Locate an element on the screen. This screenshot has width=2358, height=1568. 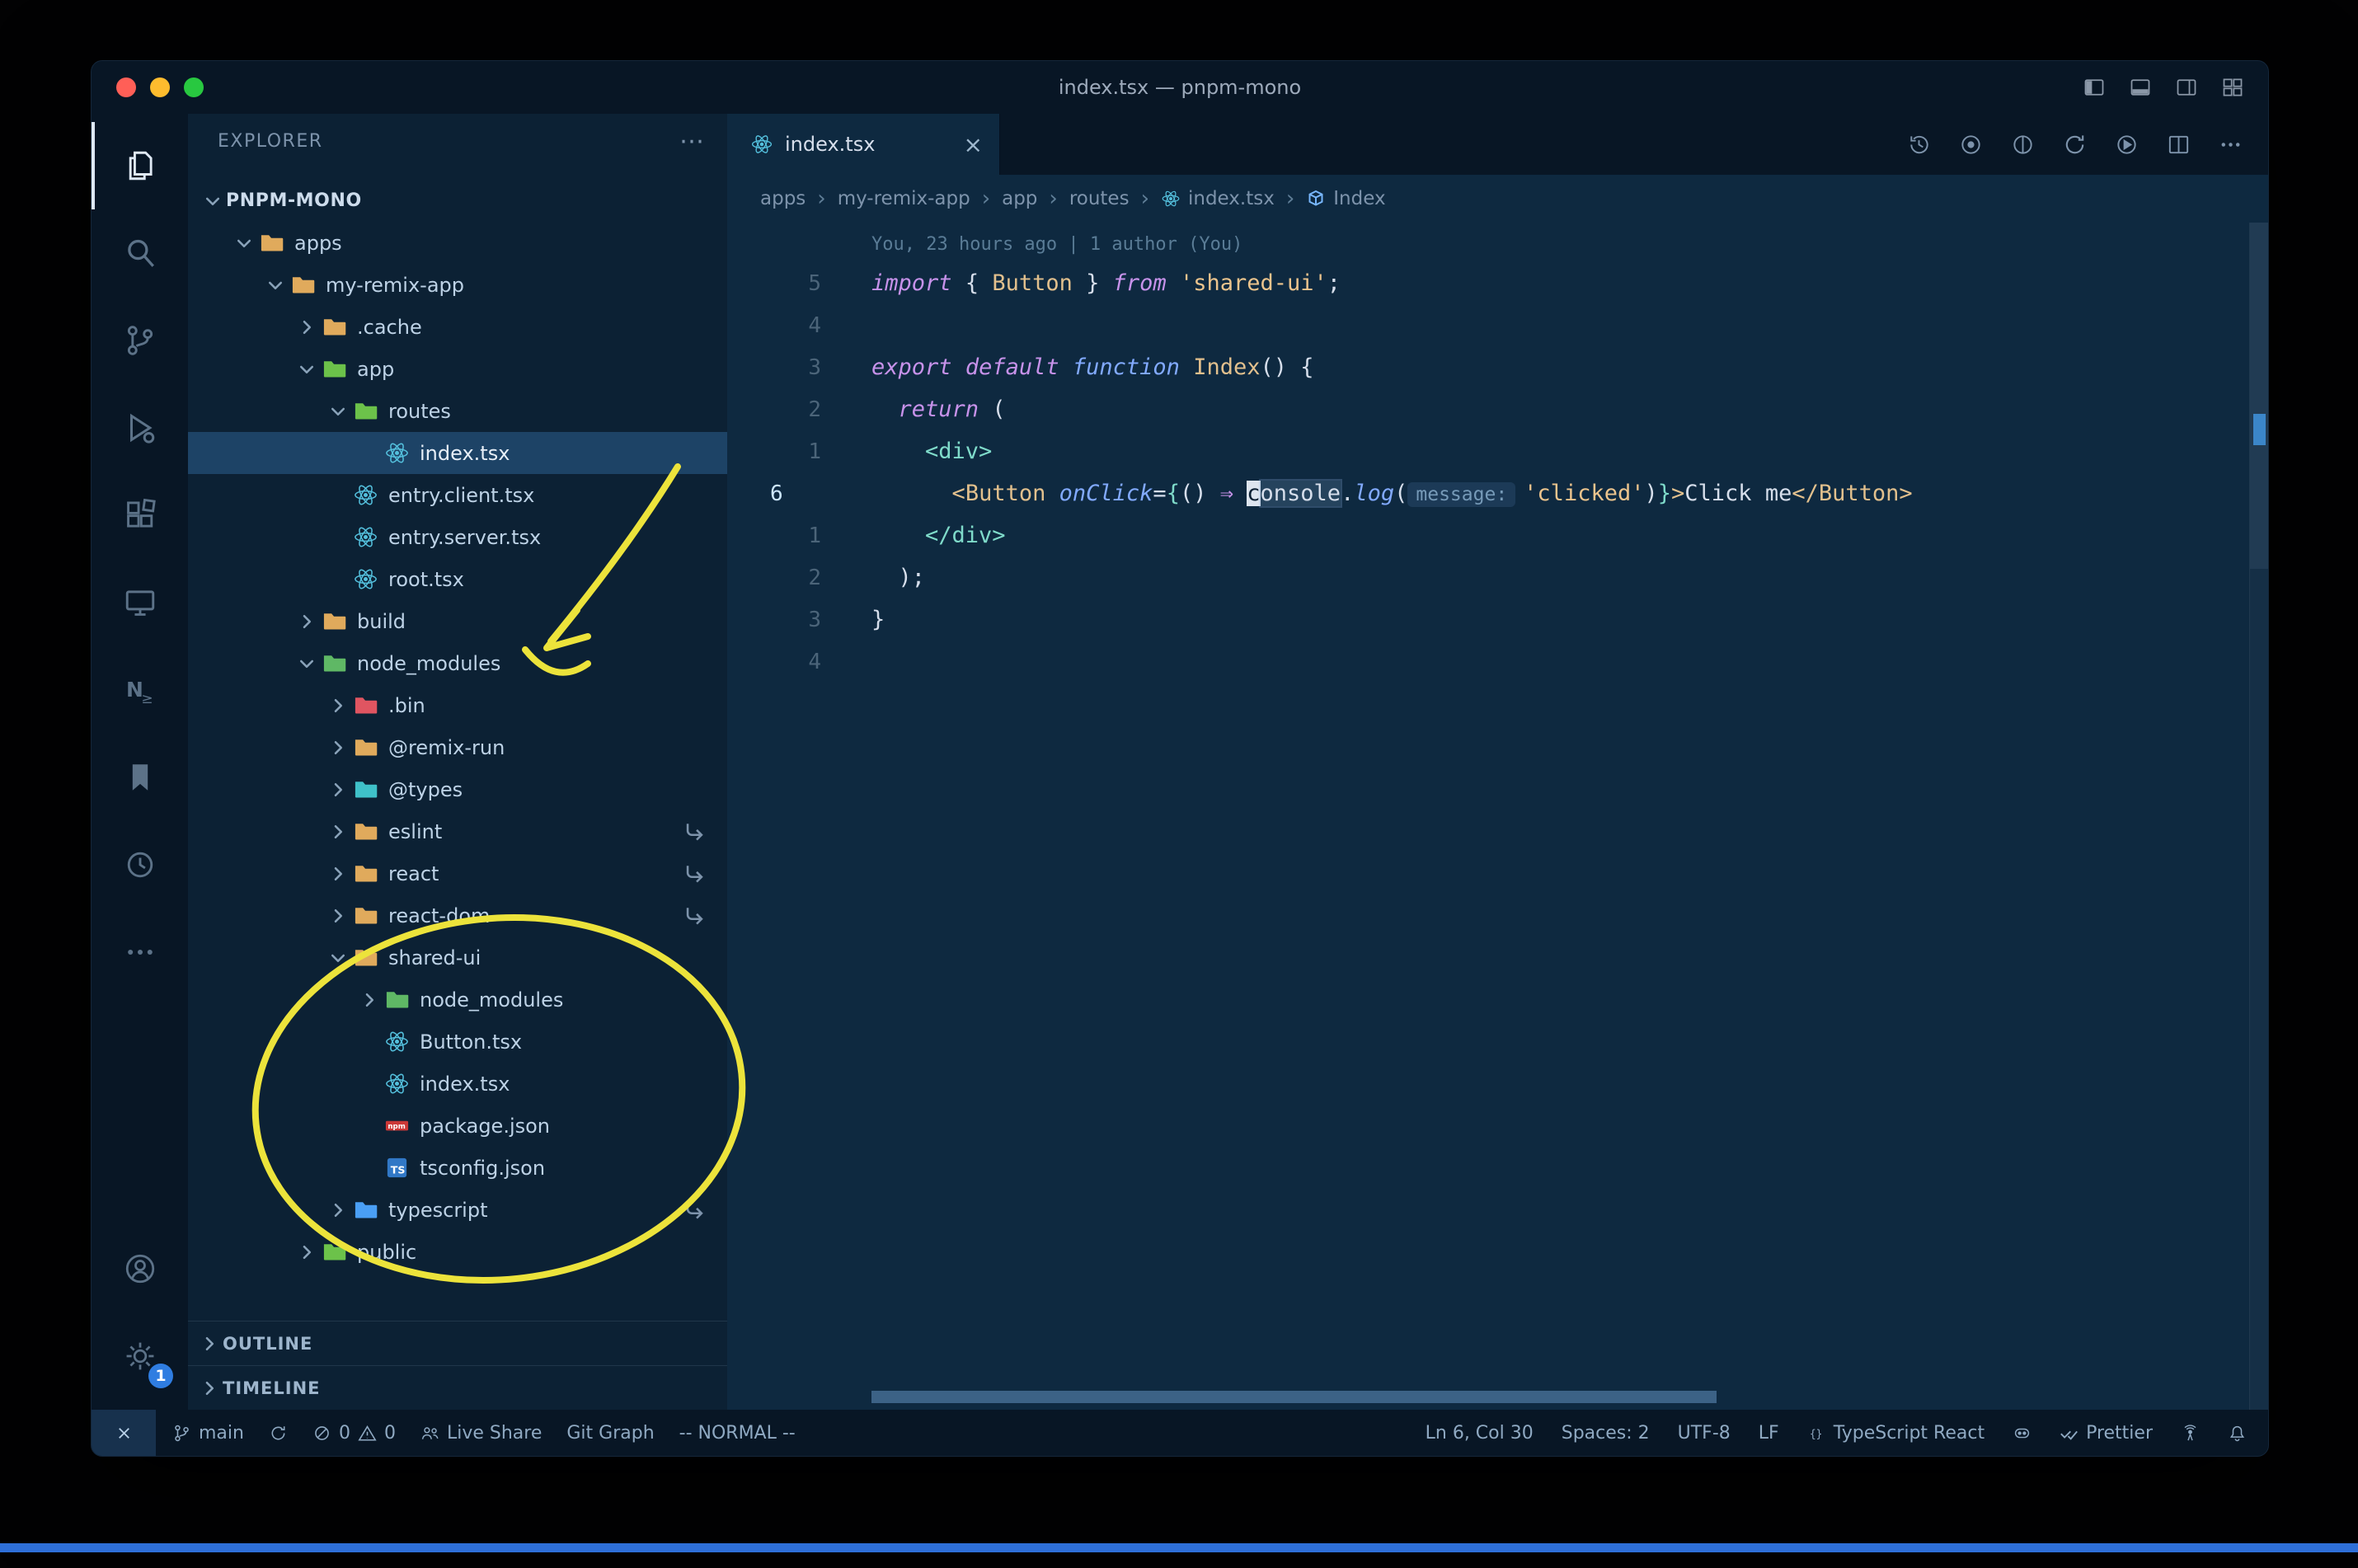
tree-item-app: app is located at coordinates (458, 369).